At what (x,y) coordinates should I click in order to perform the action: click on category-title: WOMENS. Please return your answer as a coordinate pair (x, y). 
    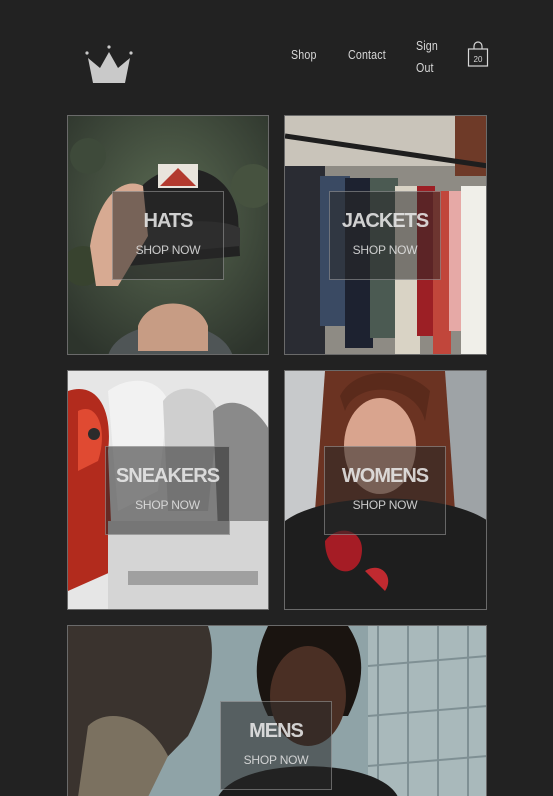
    Looking at the image, I should click on (385, 476).